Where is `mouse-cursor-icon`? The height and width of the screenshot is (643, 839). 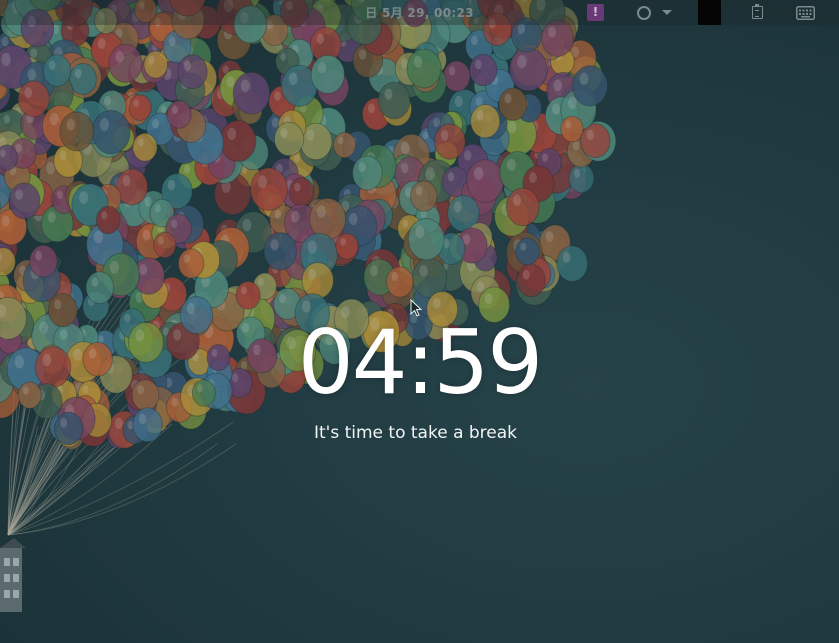
mouse-cursor-icon is located at coordinates (416, 308).